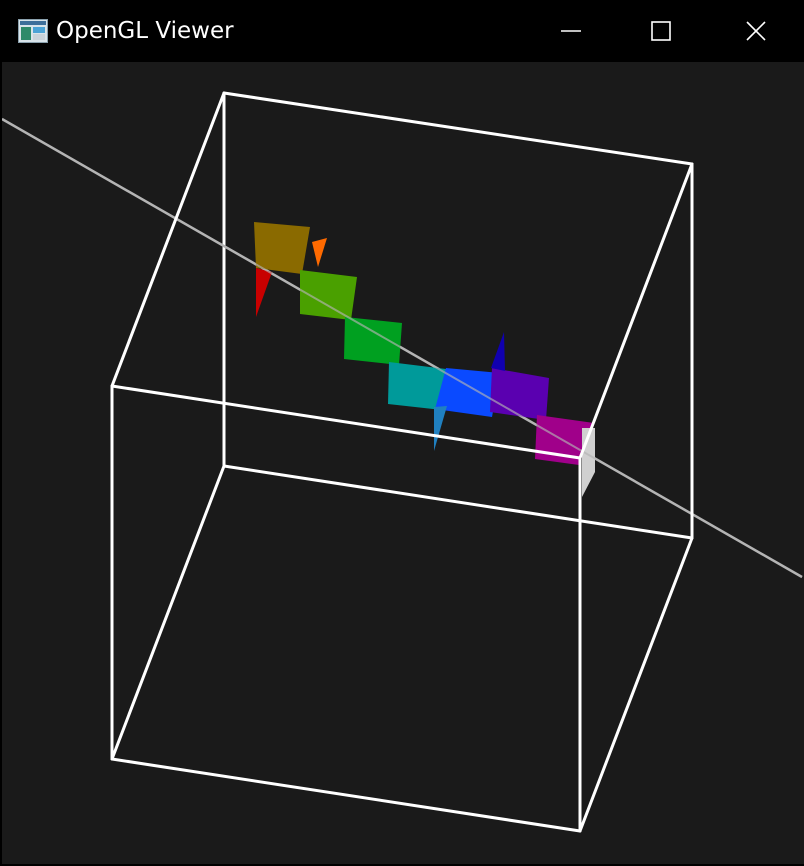 Image resolution: width=804 pixels, height=866 pixels. I want to click on spike-blue, so click(440, 428).